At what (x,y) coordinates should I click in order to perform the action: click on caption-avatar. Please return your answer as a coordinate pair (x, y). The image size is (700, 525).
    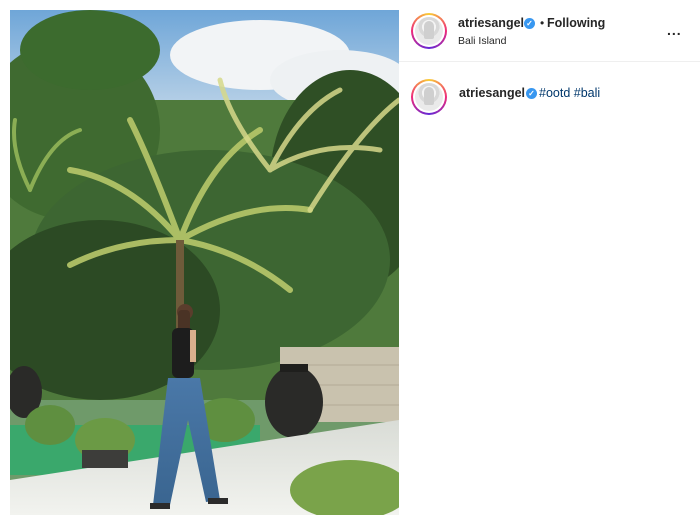
    Looking at the image, I should click on (429, 97).